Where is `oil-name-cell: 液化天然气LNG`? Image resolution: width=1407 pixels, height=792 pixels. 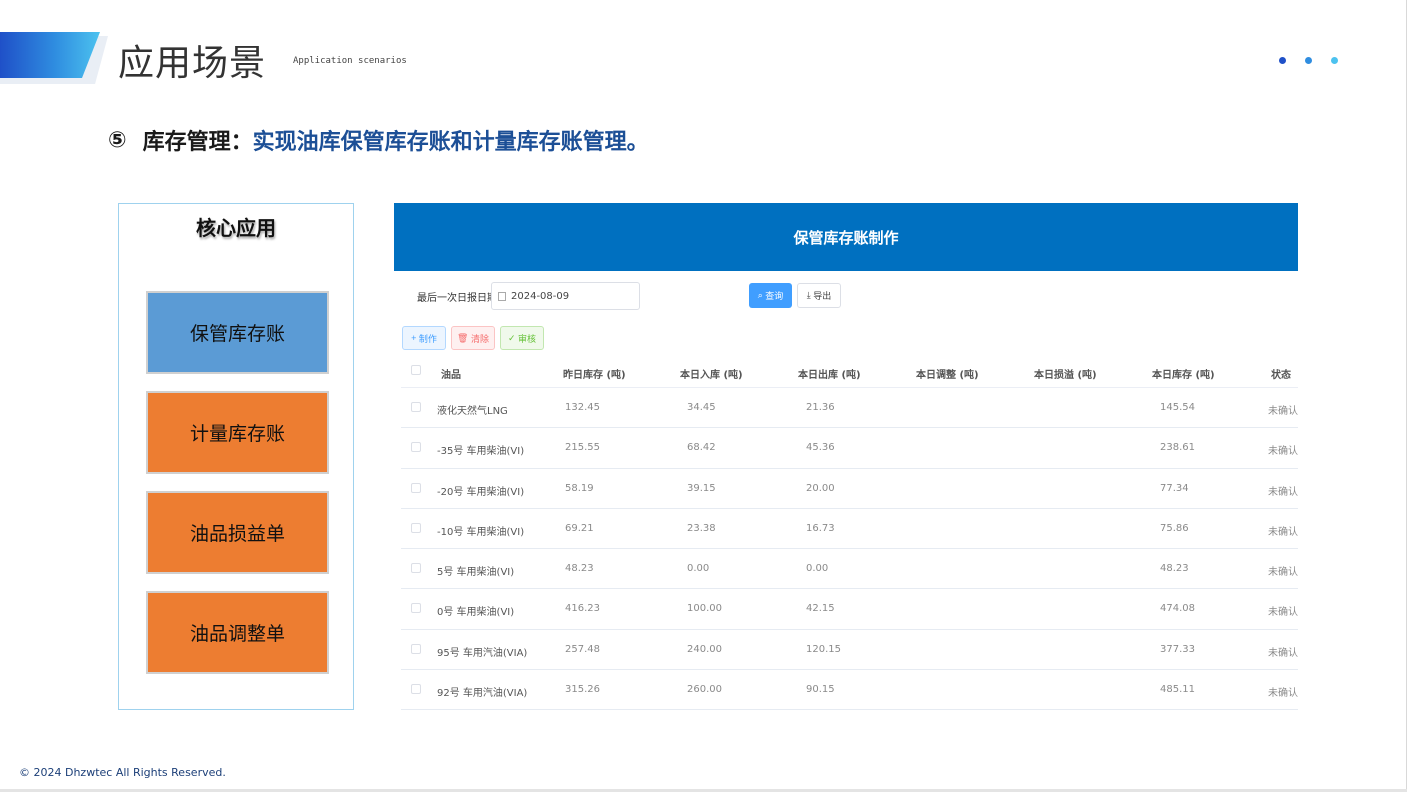
oil-name-cell: 液化天然气LNG is located at coordinates (472, 411).